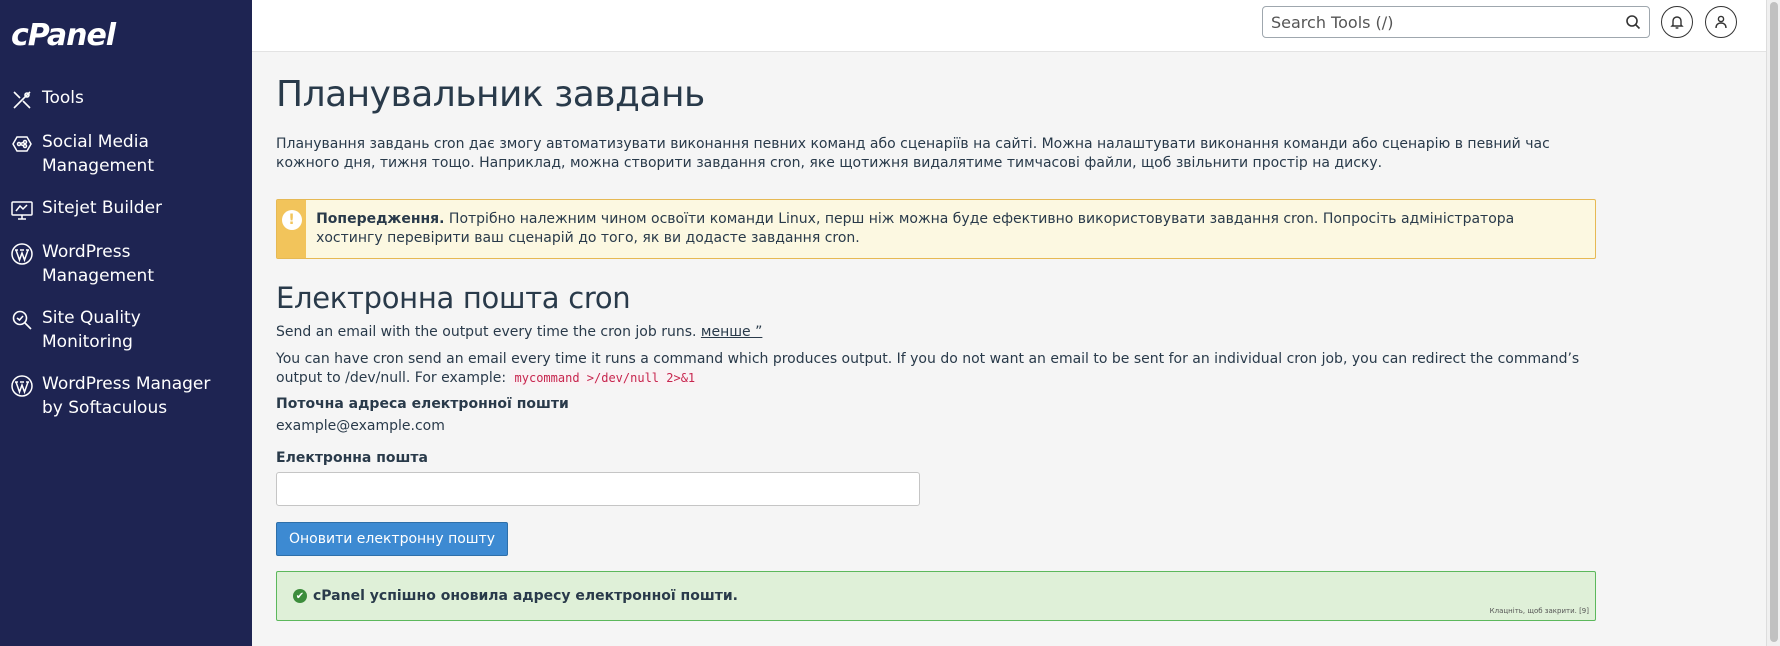  I want to click on social-media-icon, so click(22, 144).